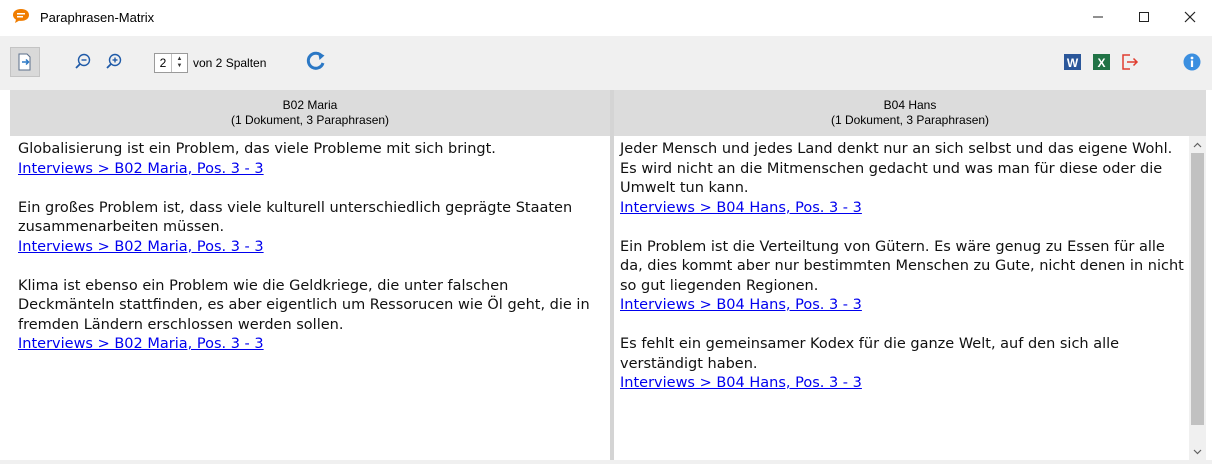  I want to click on zoom-out-icon, so click(83, 61).